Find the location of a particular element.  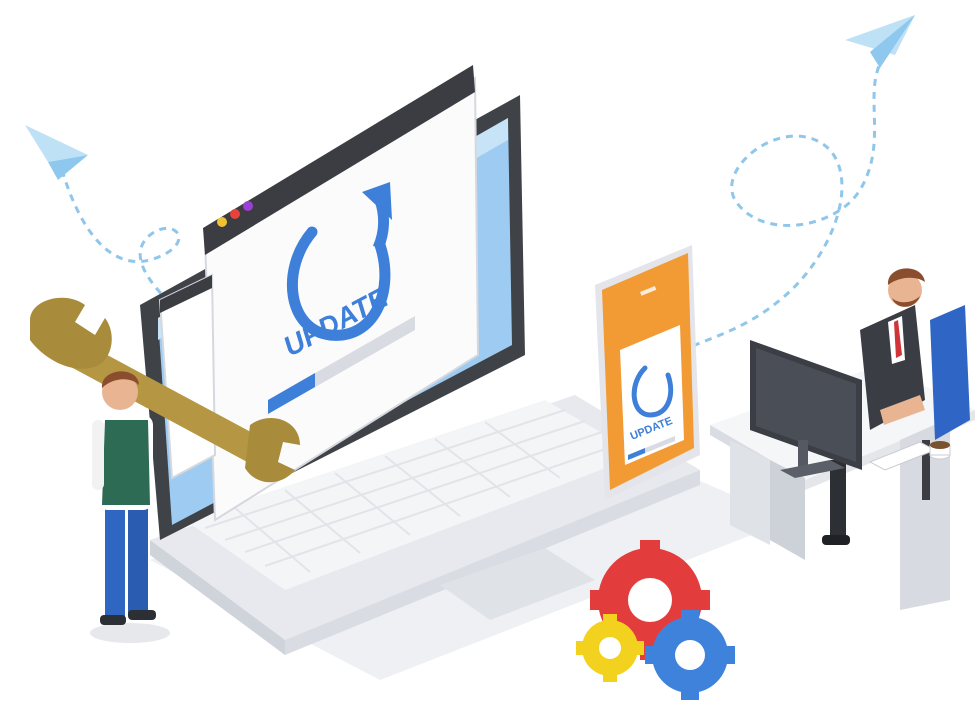

window-dot-red is located at coordinates (235, 214).